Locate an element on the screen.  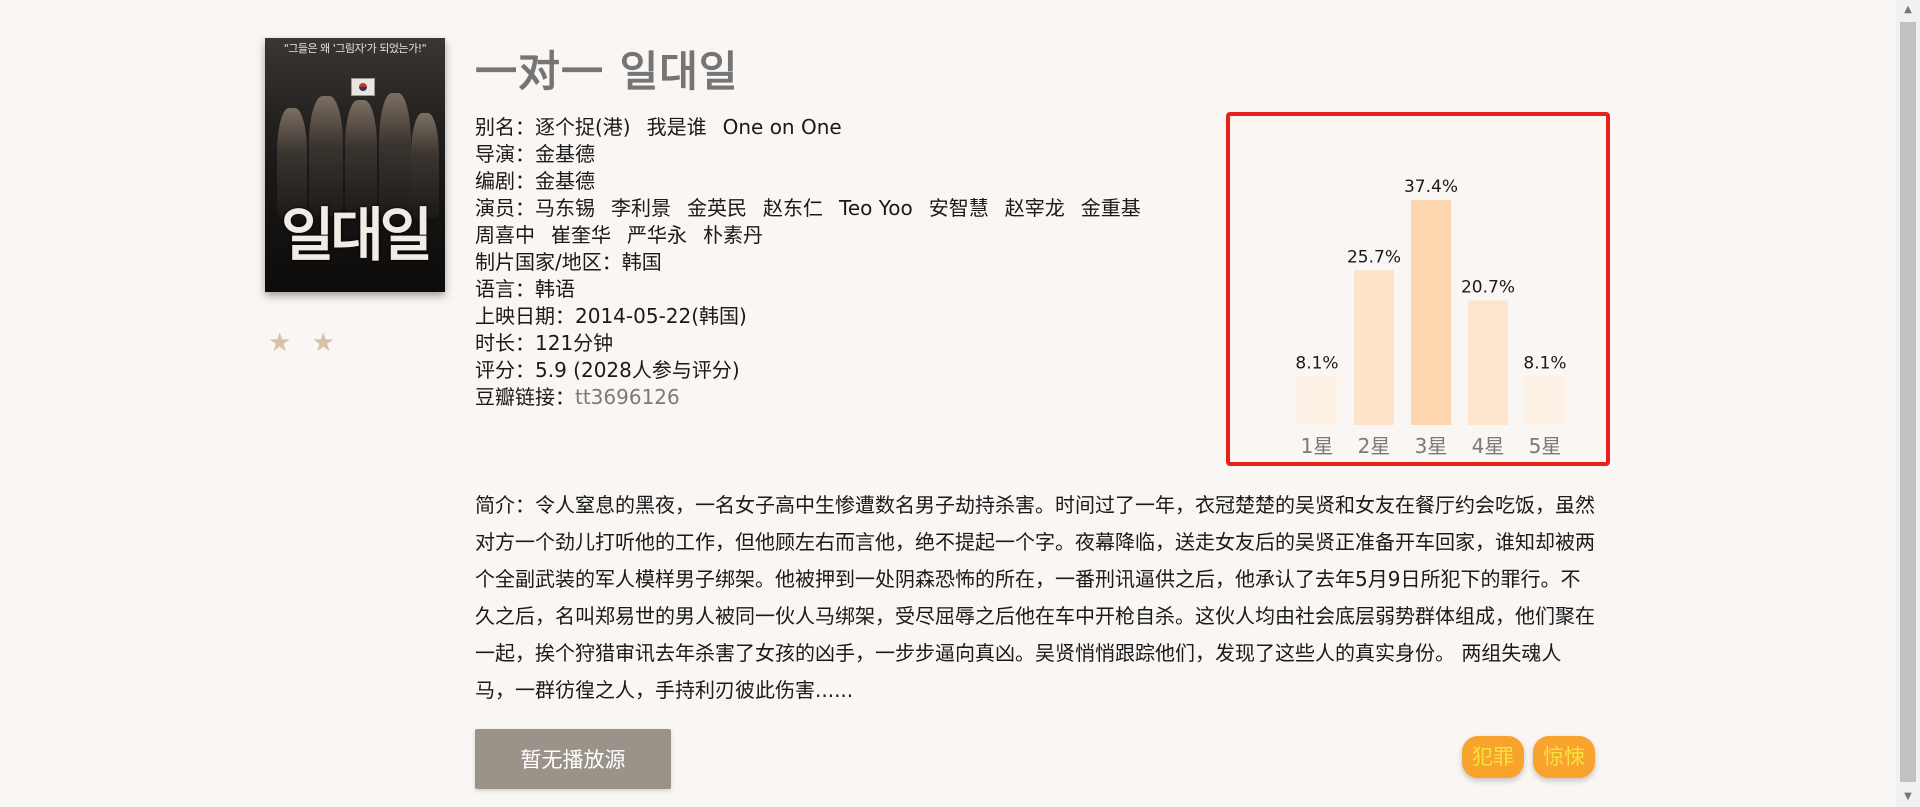
cast-label: 演员： is located at coordinates (505, 208).